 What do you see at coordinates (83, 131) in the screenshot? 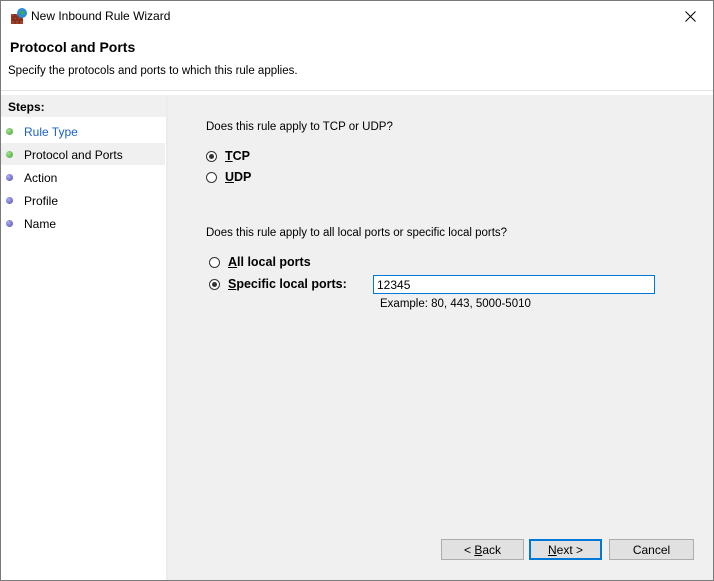
I see `step-rule-type: Rule Type` at bounding box center [83, 131].